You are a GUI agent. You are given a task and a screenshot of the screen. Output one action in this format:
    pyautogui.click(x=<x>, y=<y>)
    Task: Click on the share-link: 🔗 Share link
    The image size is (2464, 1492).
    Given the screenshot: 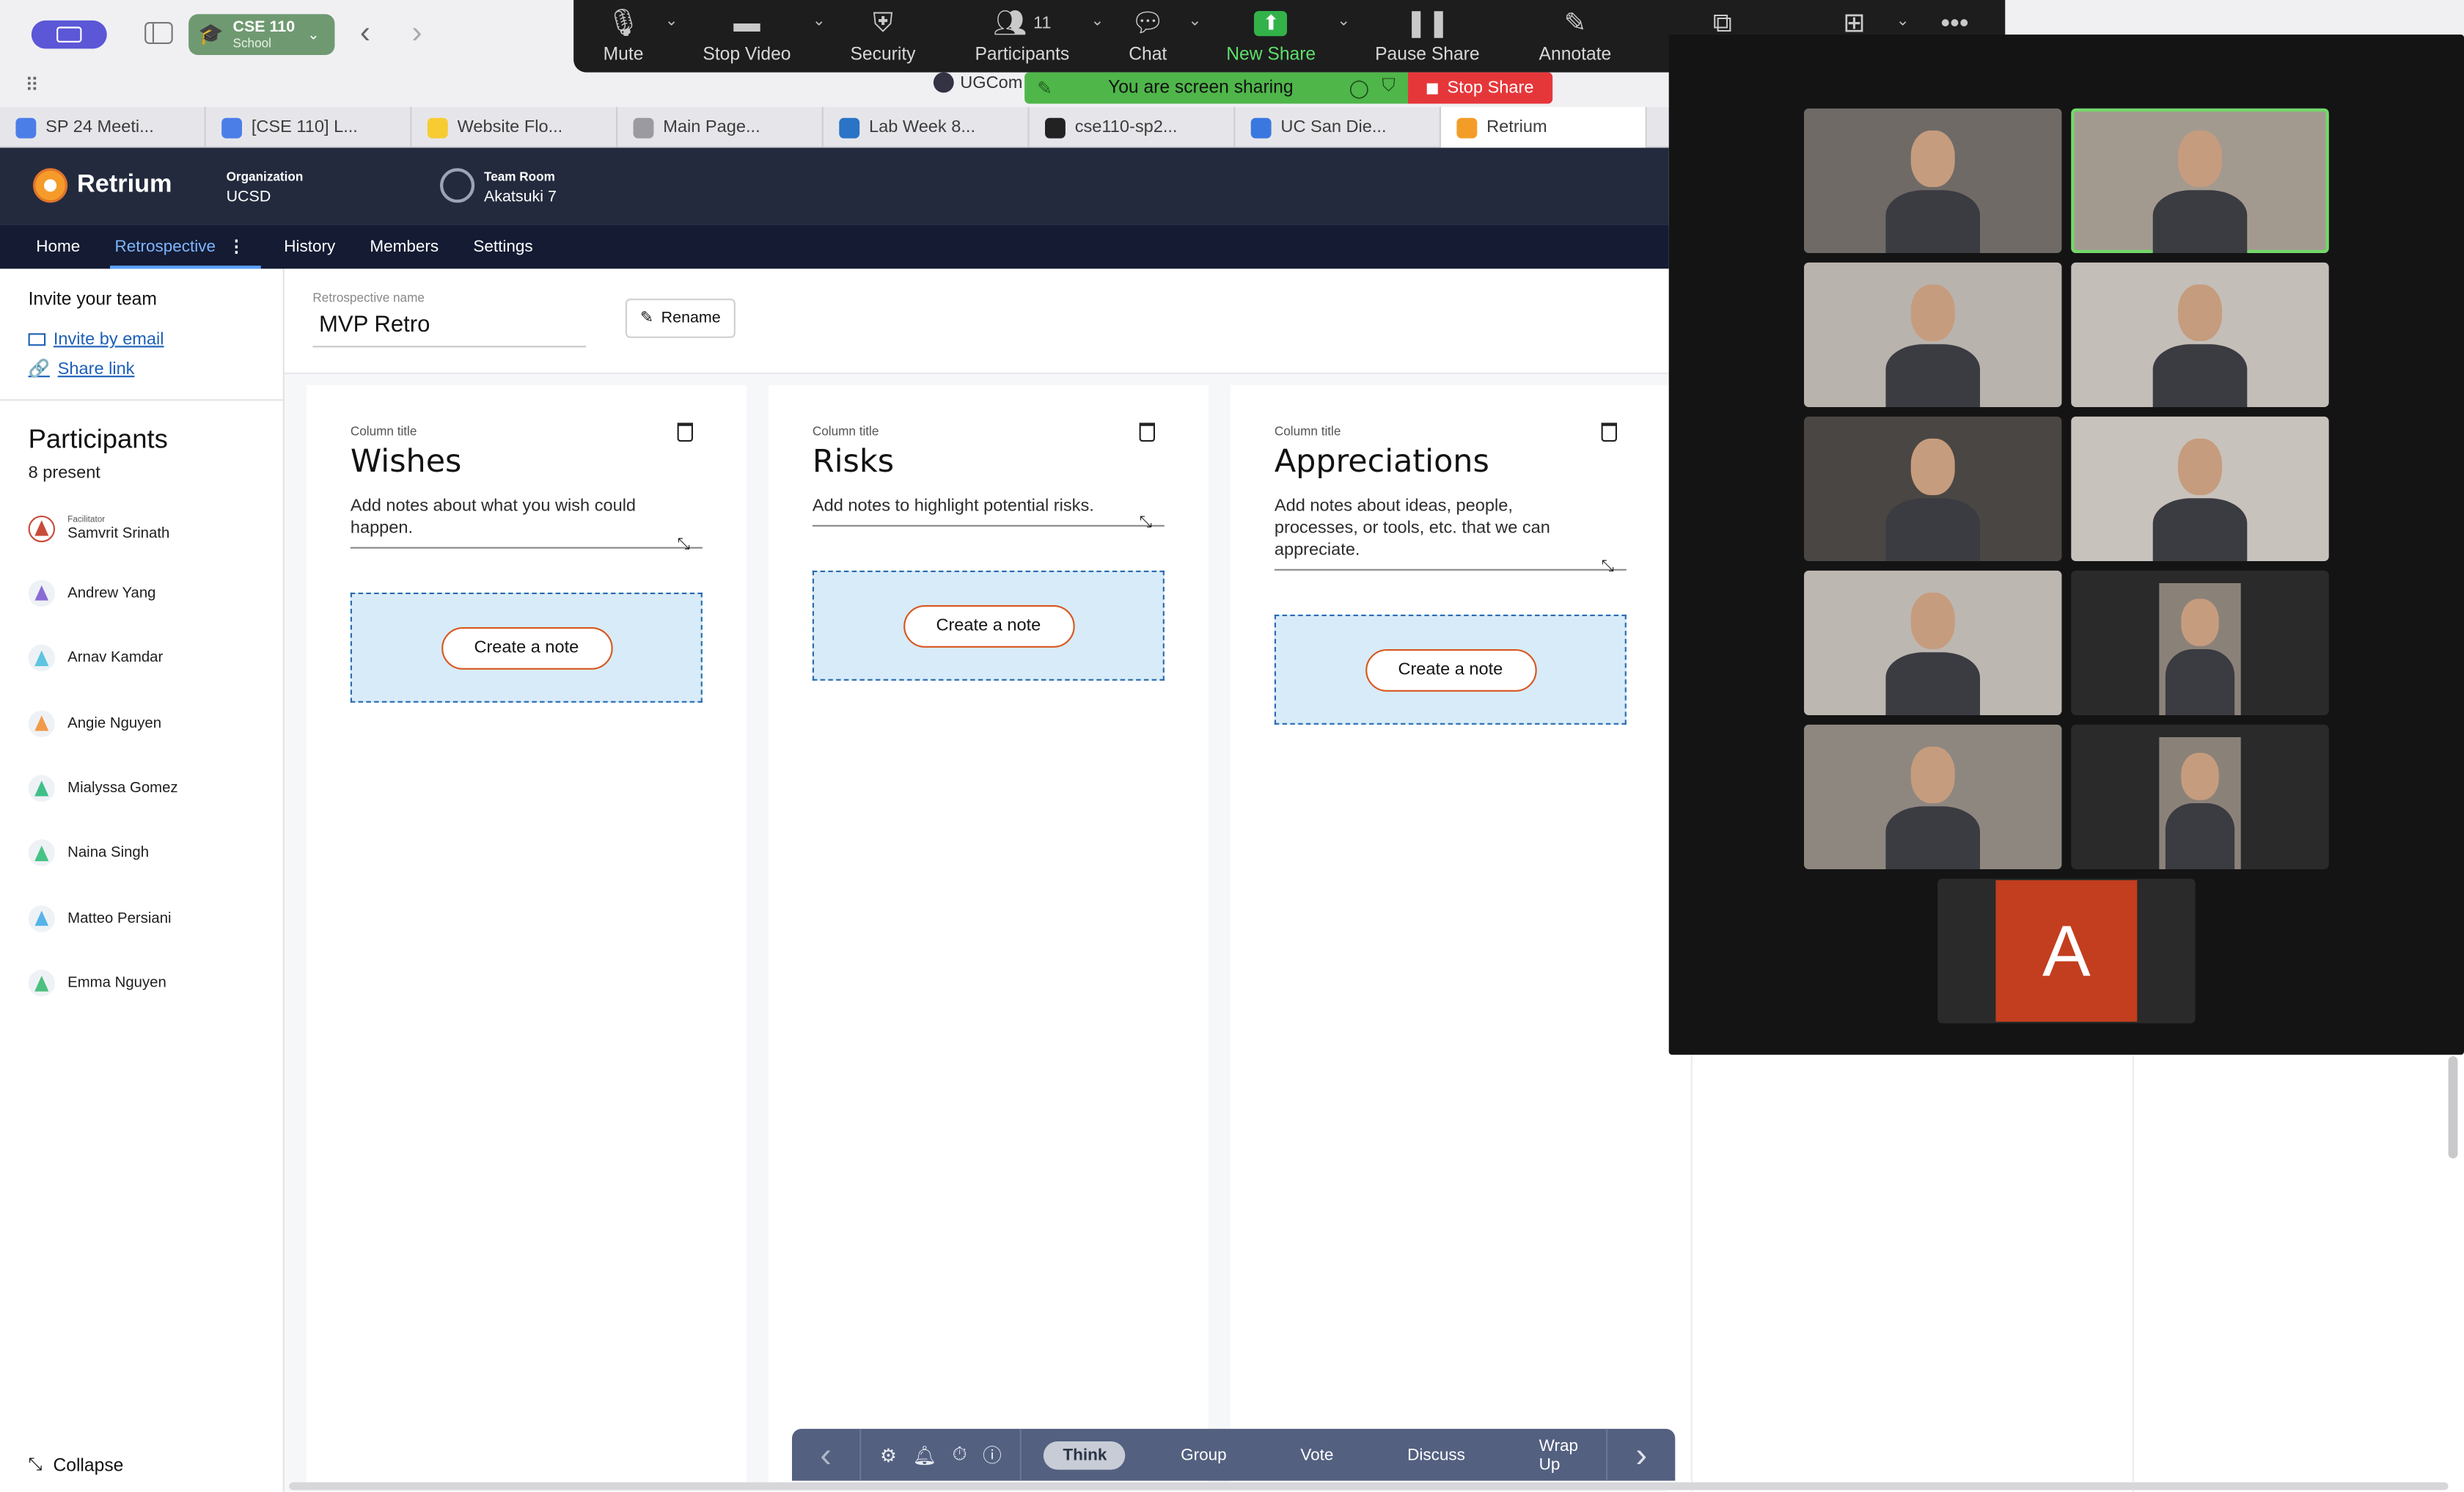 What is the action you would take?
    pyautogui.click(x=82, y=369)
    